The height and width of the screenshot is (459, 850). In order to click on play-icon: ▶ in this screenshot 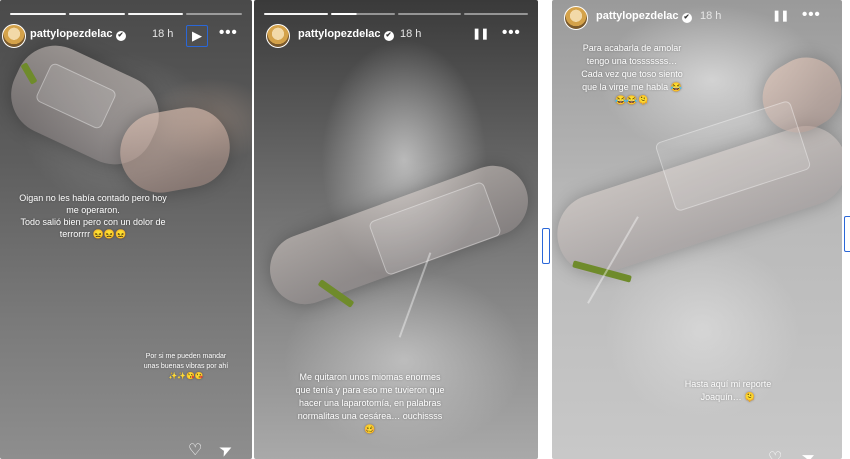, I will do `click(197, 35)`.